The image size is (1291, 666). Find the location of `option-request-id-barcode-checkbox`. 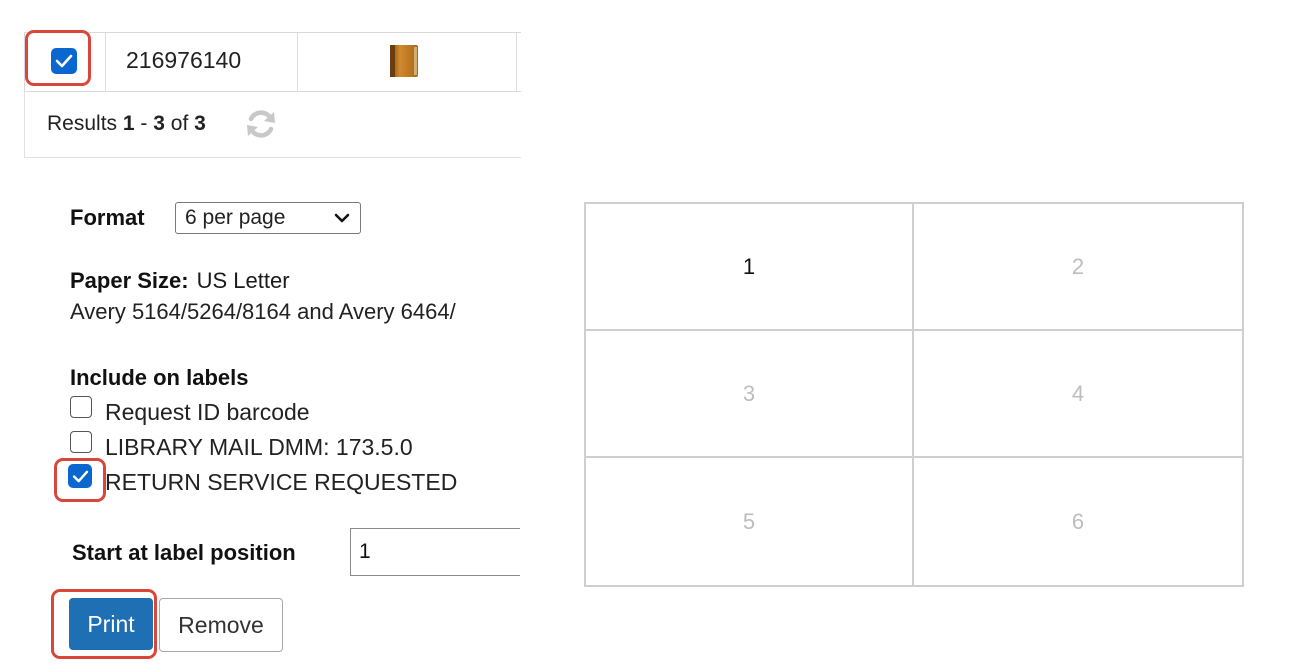

option-request-id-barcode-checkbox is located at coordinates (81, 407).